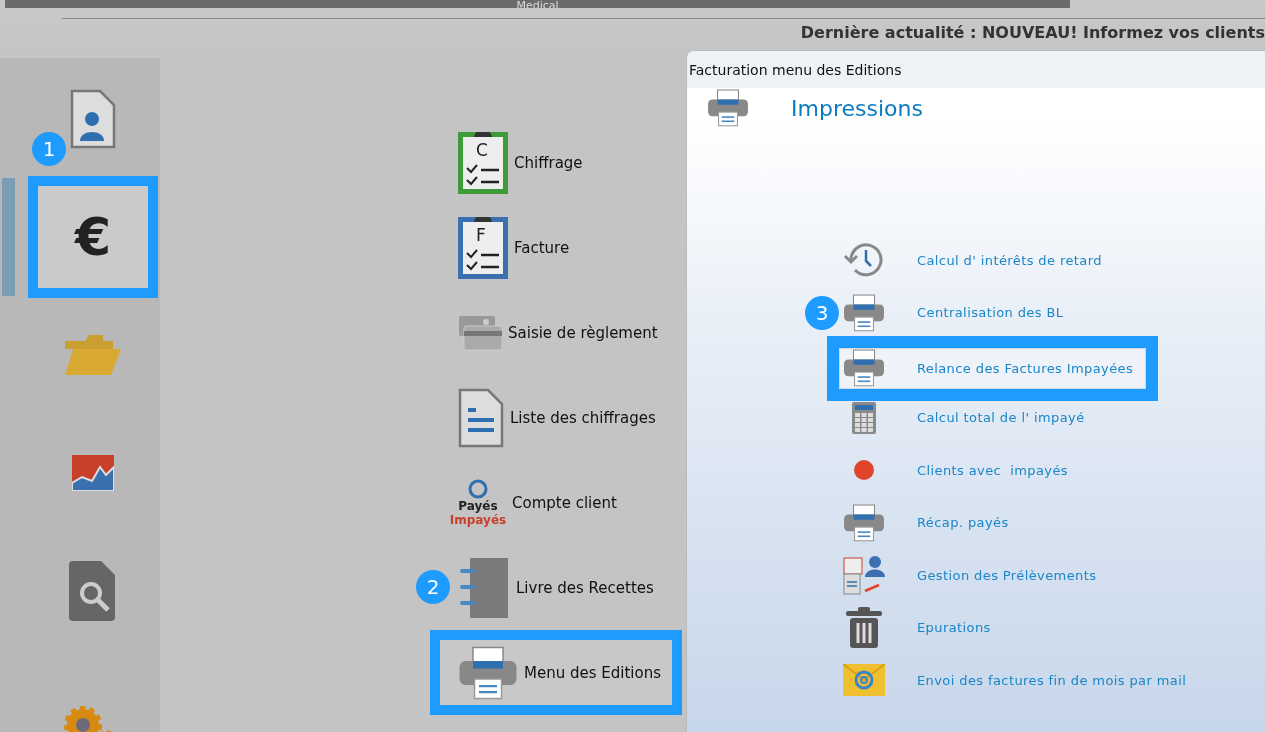 The height and width of the screenshot is (732, 1265). What do you see at coordinates (999, 417) in the screenshot?
I see `print-menu-item: Calcul total de l' impayé` at bounding box center [999, 417].